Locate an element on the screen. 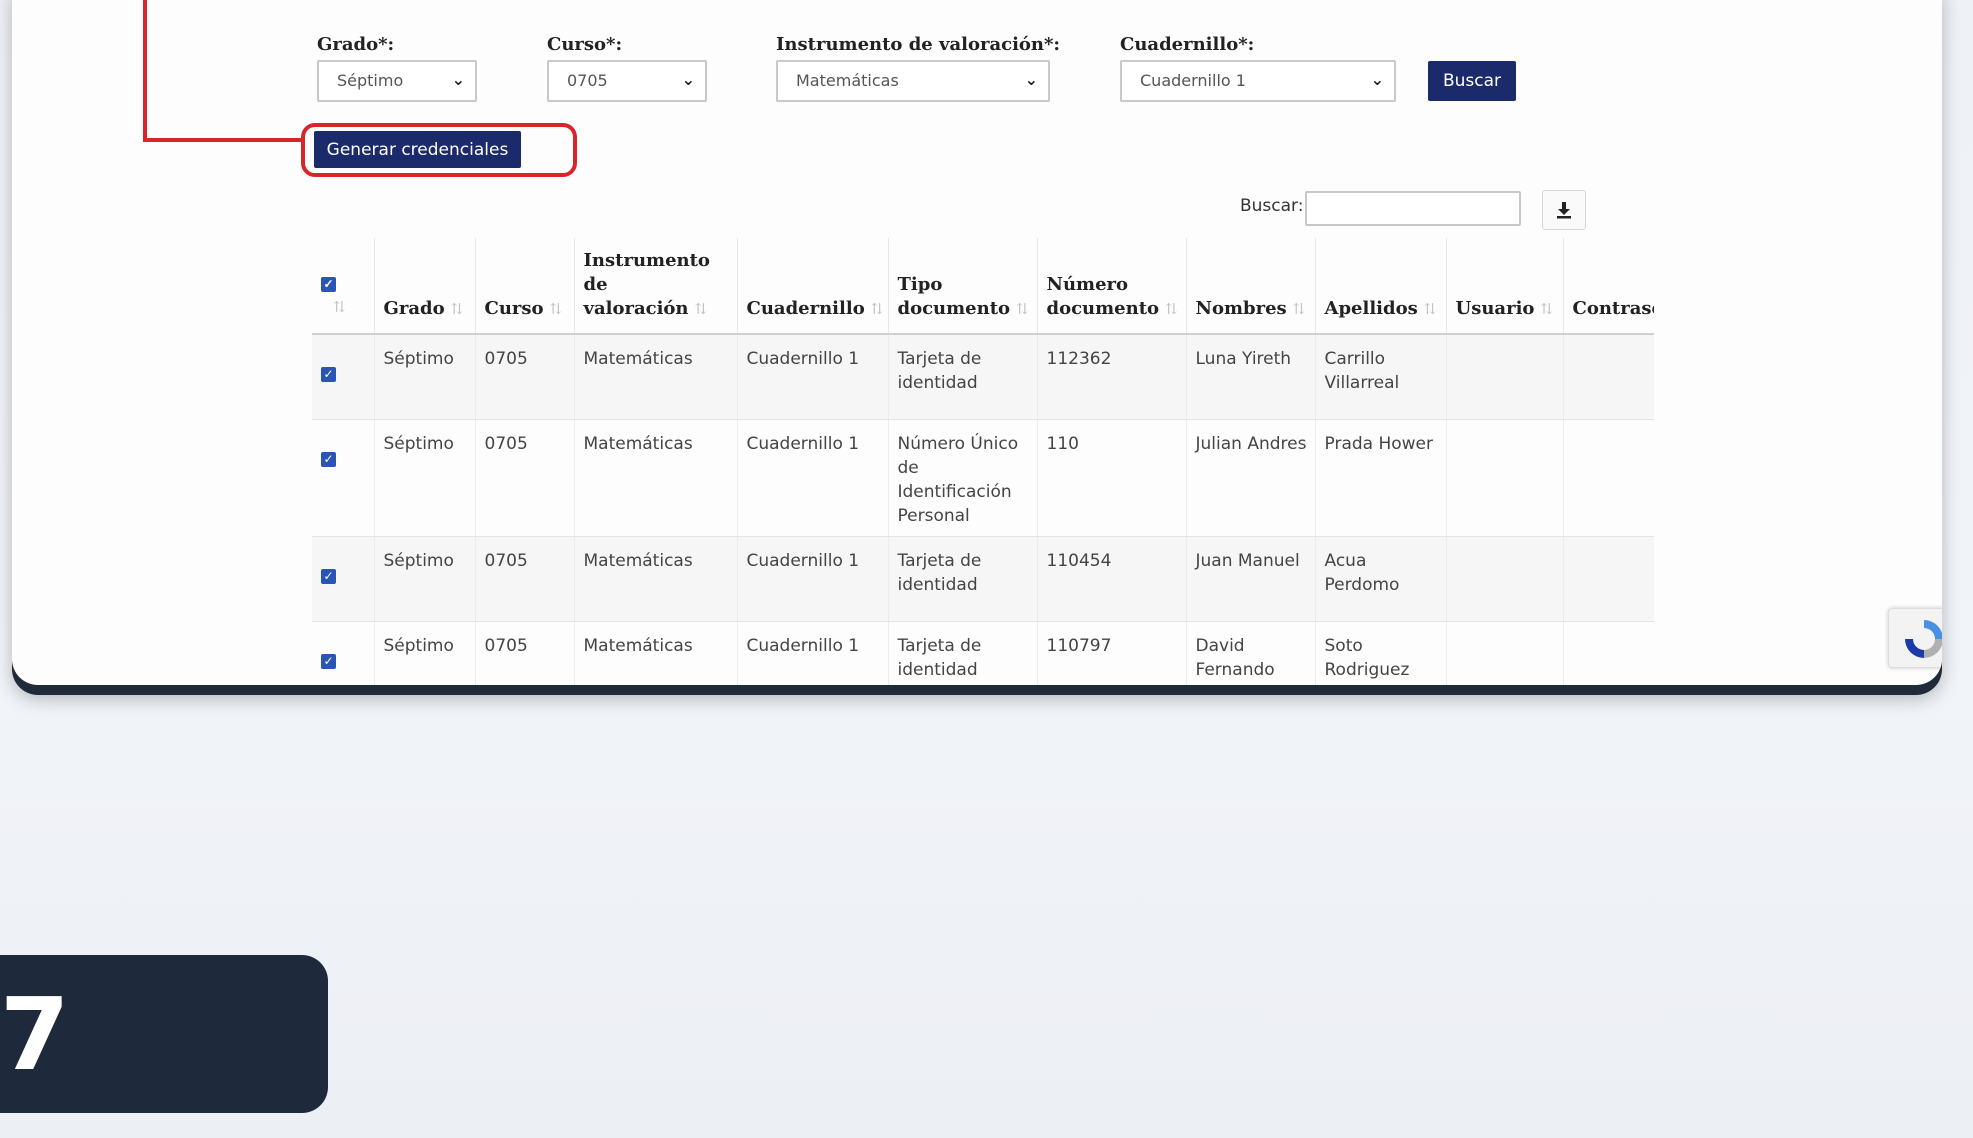  cell-nombres: Juan Manuel is located at coordinates (1251, 579).